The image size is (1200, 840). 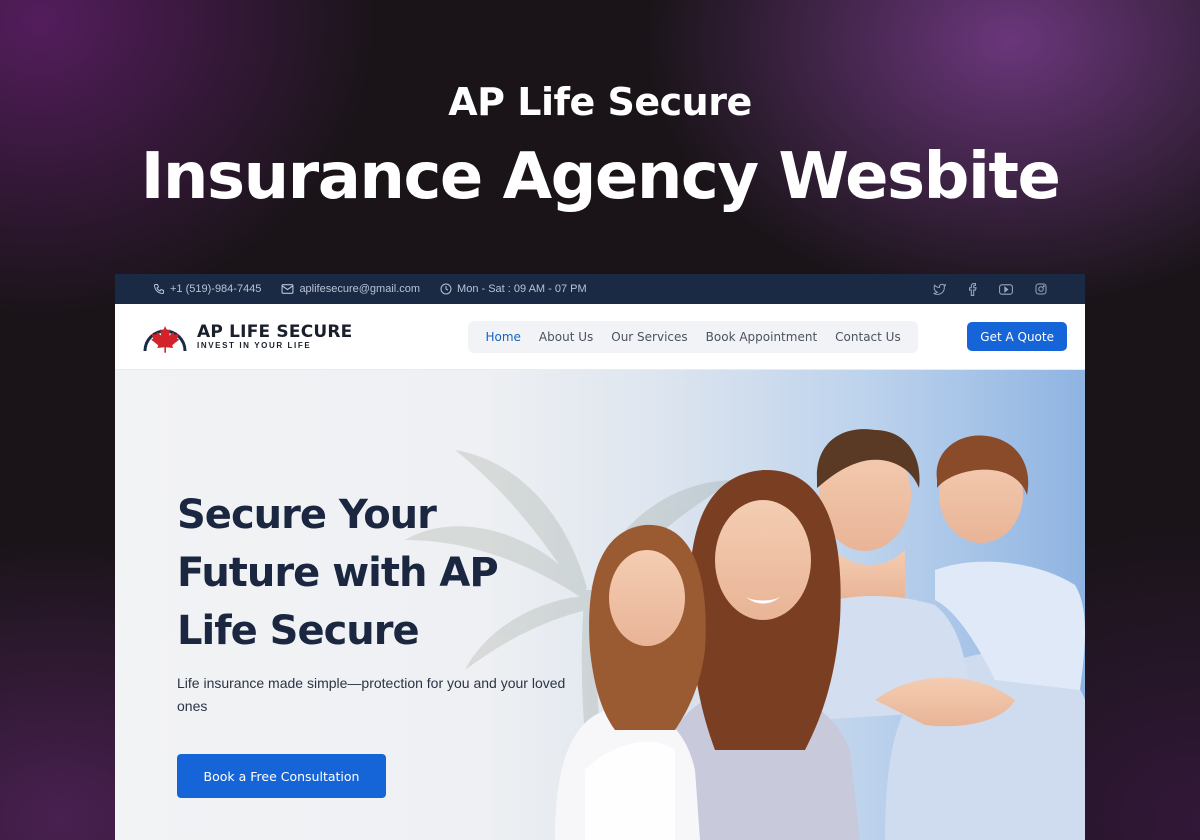 I want to click on promo-heading: Insurance Agency Wesbite, so click(x=600, y=177).